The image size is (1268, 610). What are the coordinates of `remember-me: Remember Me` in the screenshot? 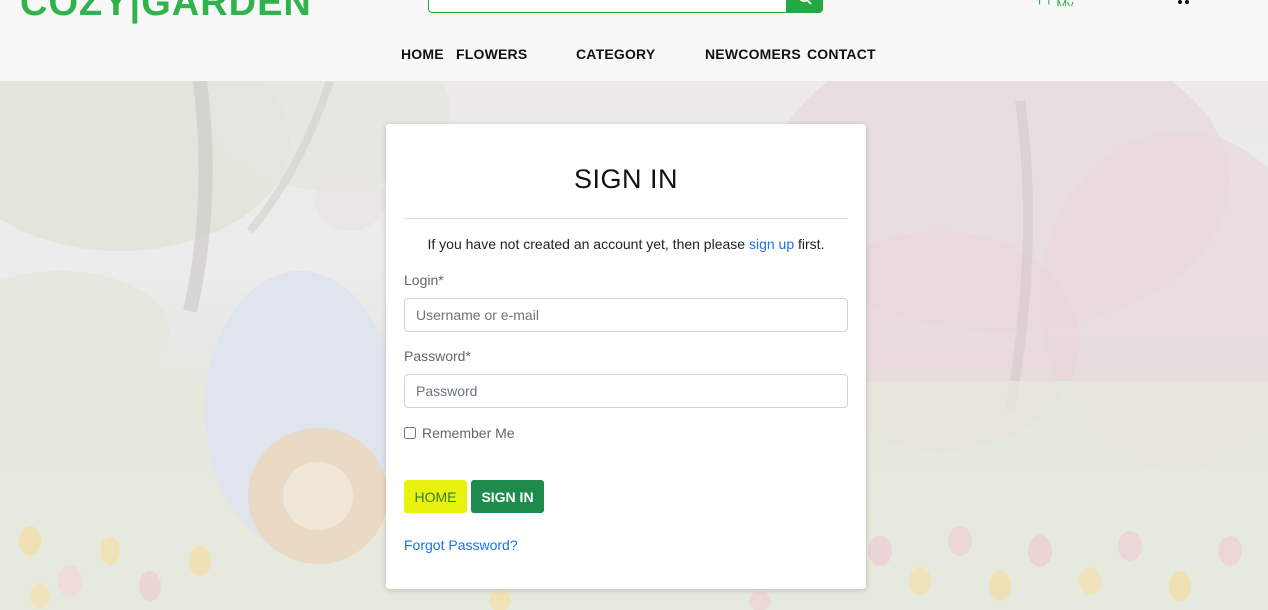 It's located at (459, 433).